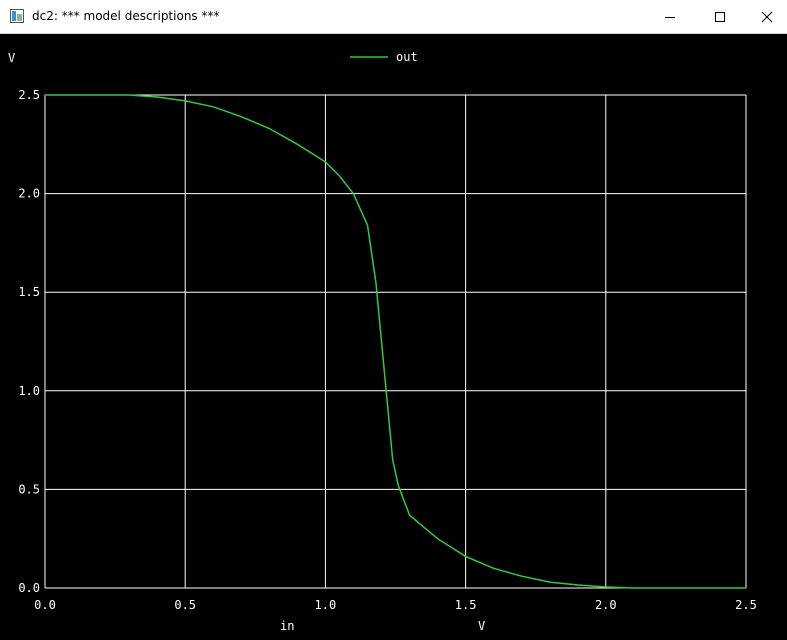  What do you see at coordinates (11, 58) in the screenshot?
I see `y-axis-unit: V` at bounding box center [11, 58].